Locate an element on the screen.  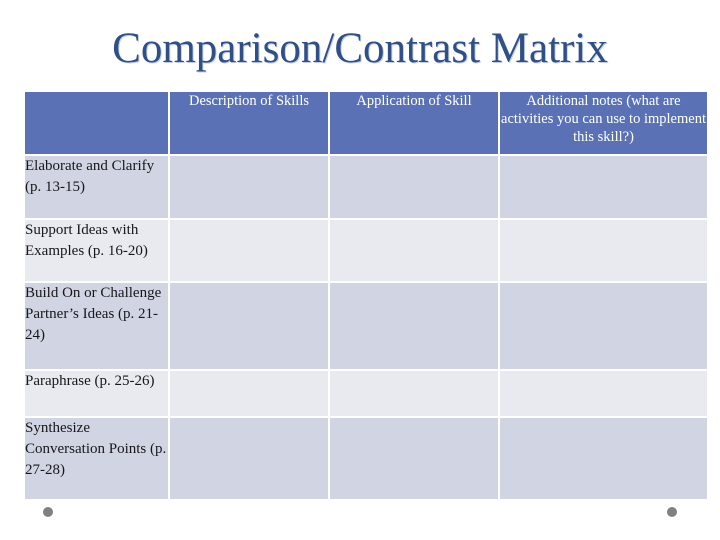
cell-skill: Support Ideas with Examples (p. 16-20) is located at coordinates (96, 250).